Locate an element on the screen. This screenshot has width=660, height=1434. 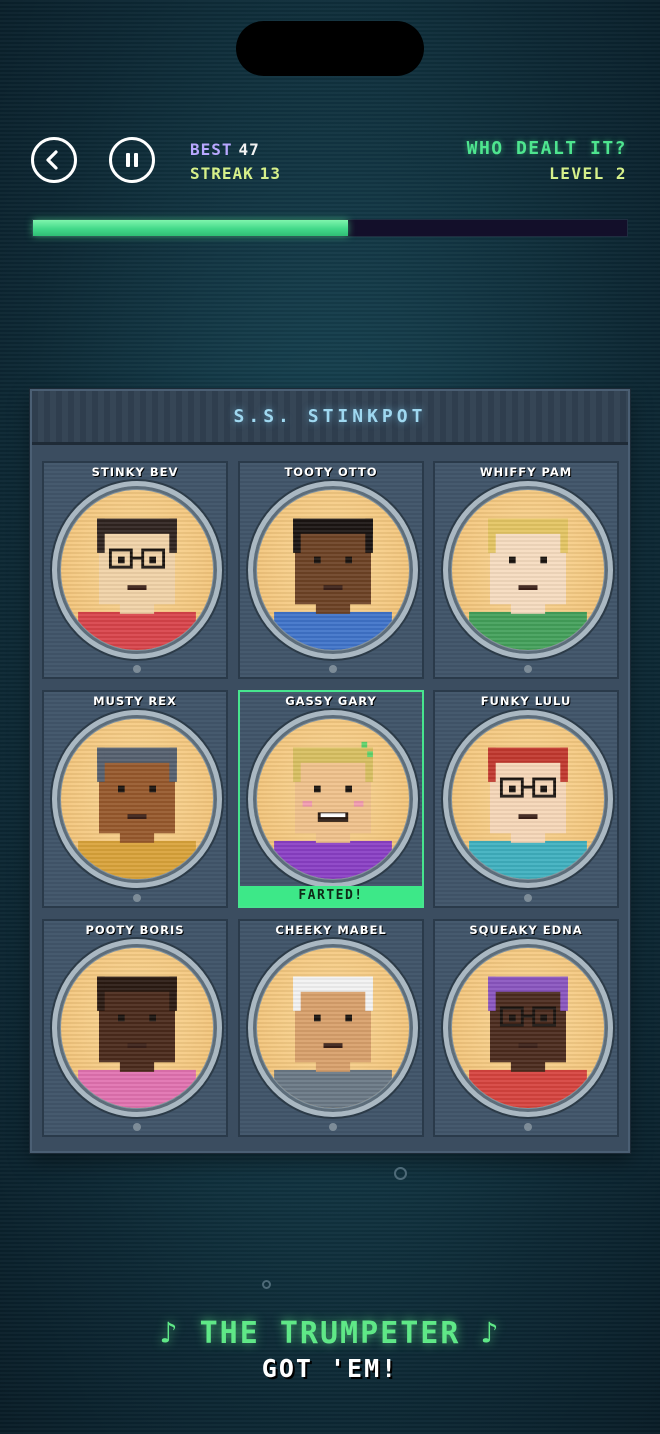
suspect-card: POOTY BORIS is located at coordinates (135, 1028).